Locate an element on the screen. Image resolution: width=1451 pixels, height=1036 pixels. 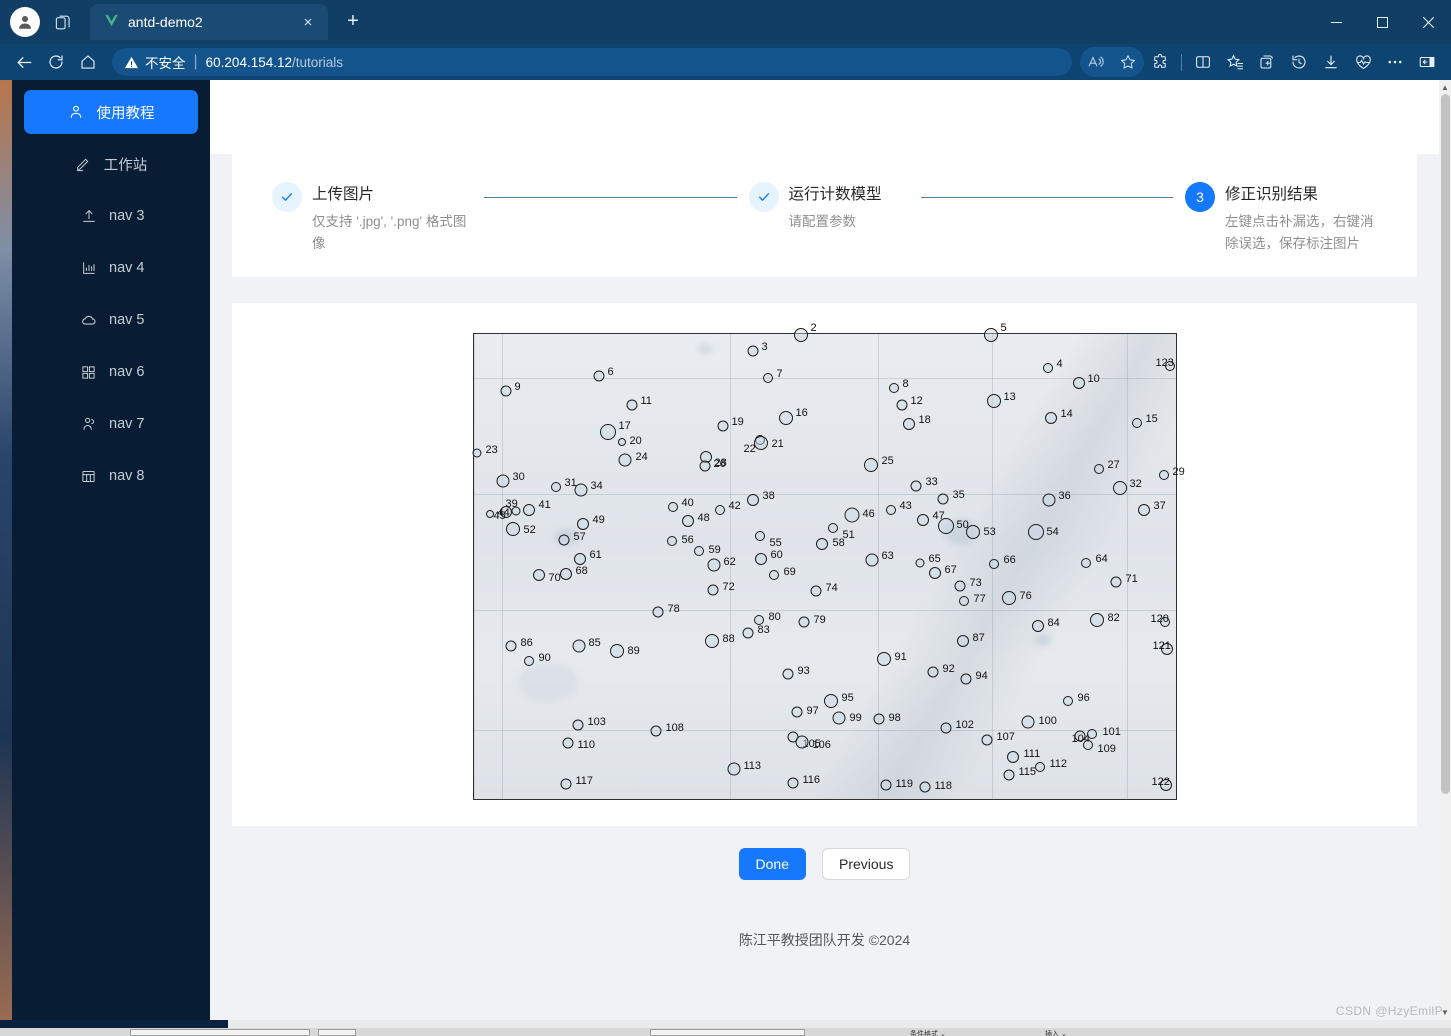
sidebar-item-nav3: nav 3 is located at coordinates (111, 216).